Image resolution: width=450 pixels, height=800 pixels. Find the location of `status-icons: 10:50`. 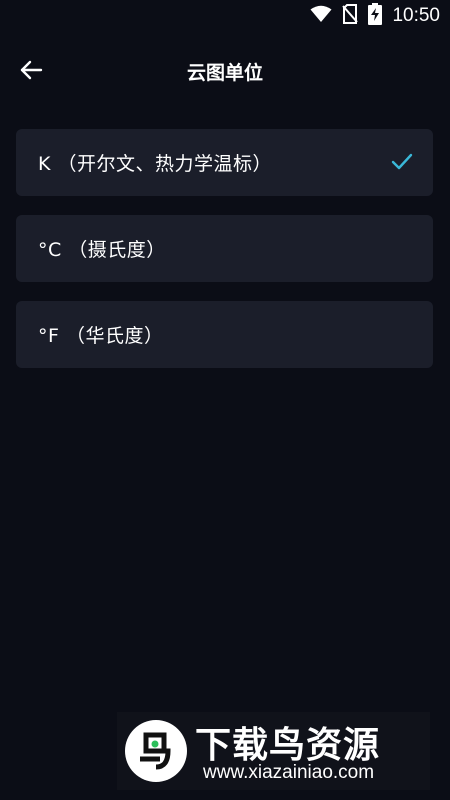

status-icons: 10:50 is located at coordinates (375, 16).